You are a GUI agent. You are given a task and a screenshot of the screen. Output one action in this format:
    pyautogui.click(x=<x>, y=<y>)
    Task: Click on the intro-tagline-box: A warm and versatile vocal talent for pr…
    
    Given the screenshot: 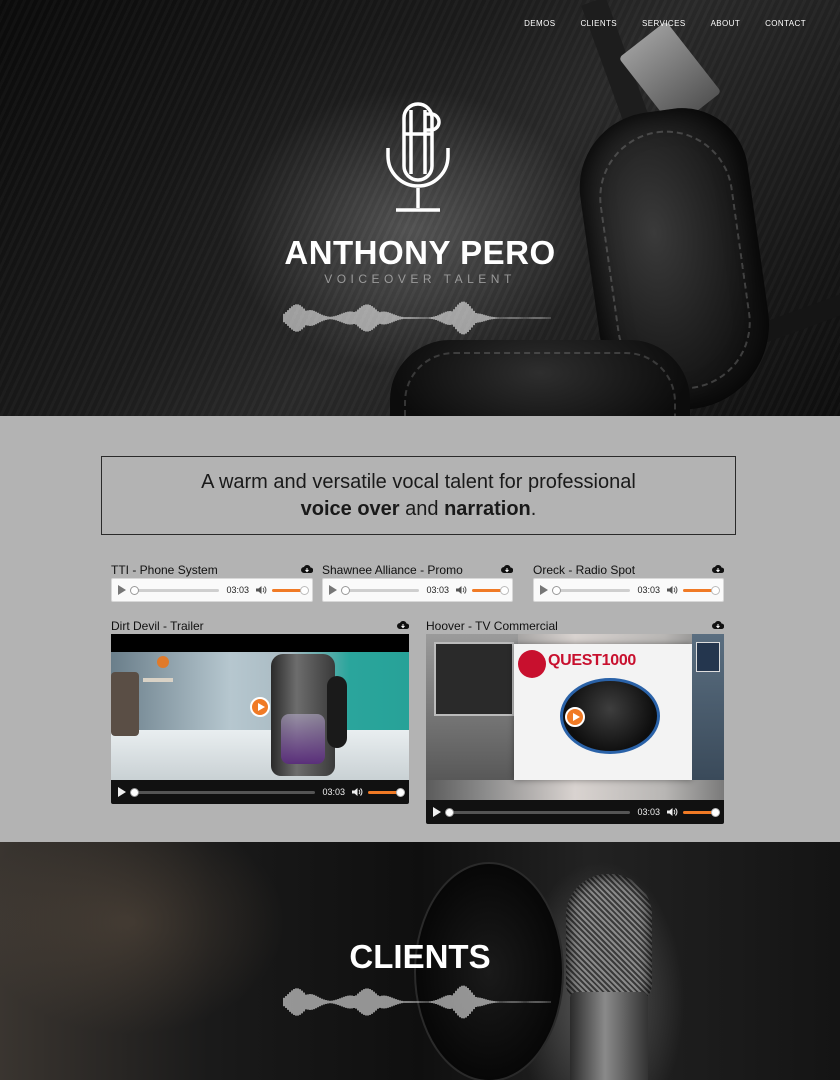 What is the action you would take?
    pyautogui.click(x=418, y=495)
    